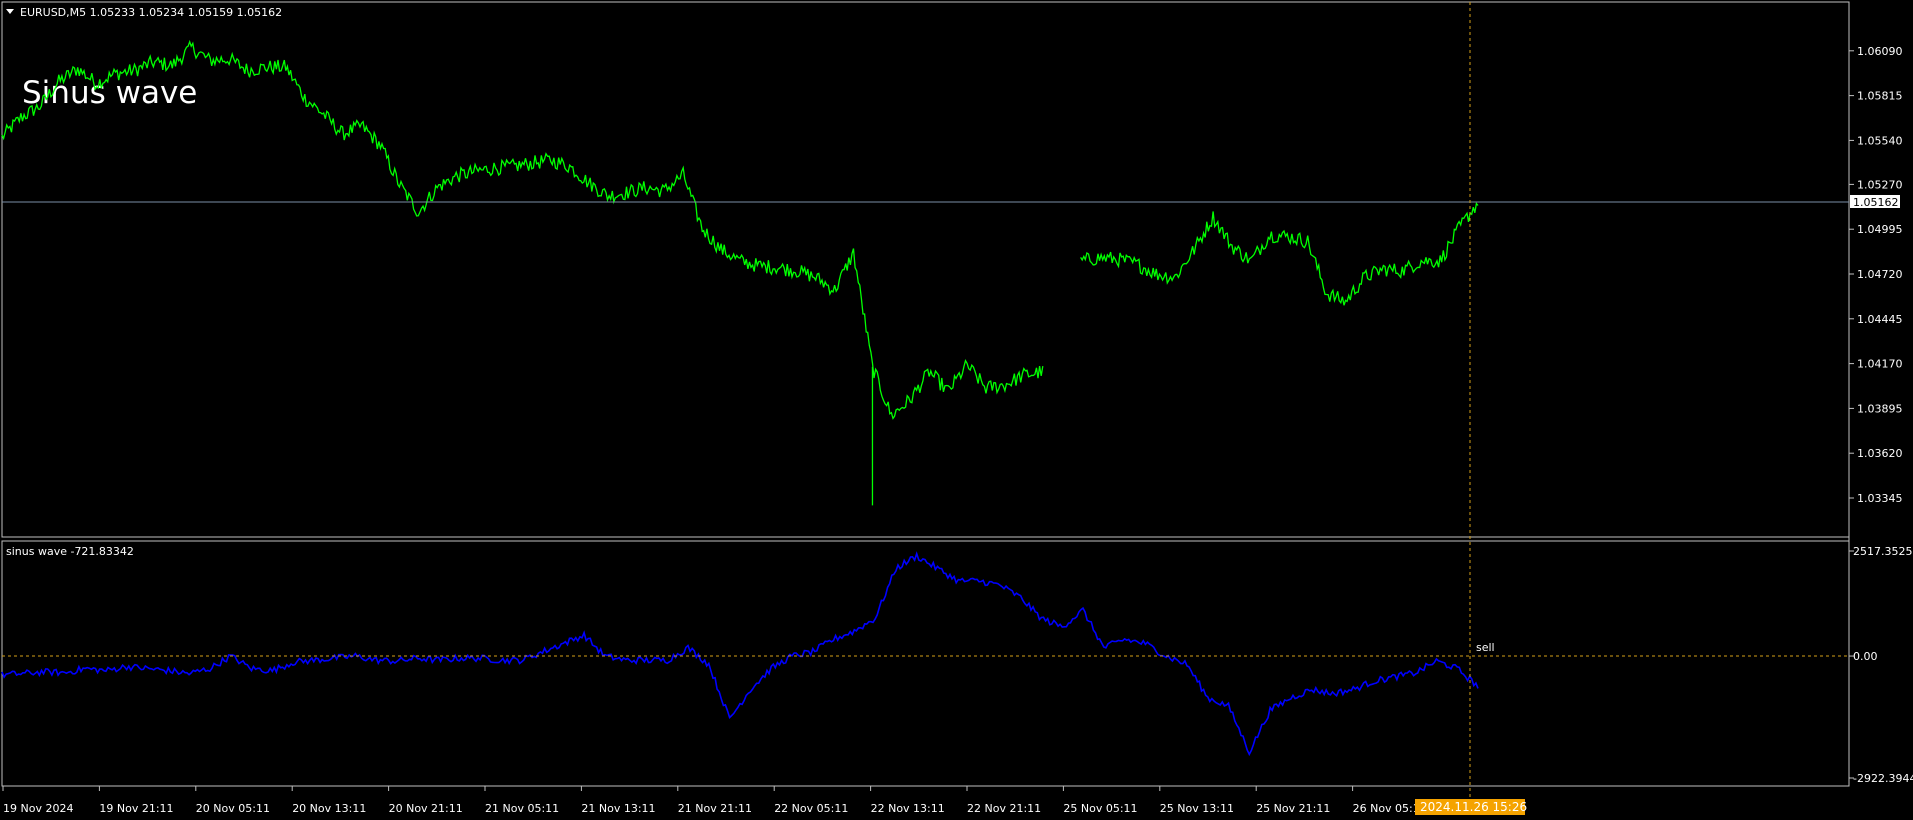 The height and width of the screenshot is (820, 1913). What do you see at coordinates (1880, 498) in the screenshot?
I see `price-tick-label: 1.03345` at bounding box center [1880, 498].